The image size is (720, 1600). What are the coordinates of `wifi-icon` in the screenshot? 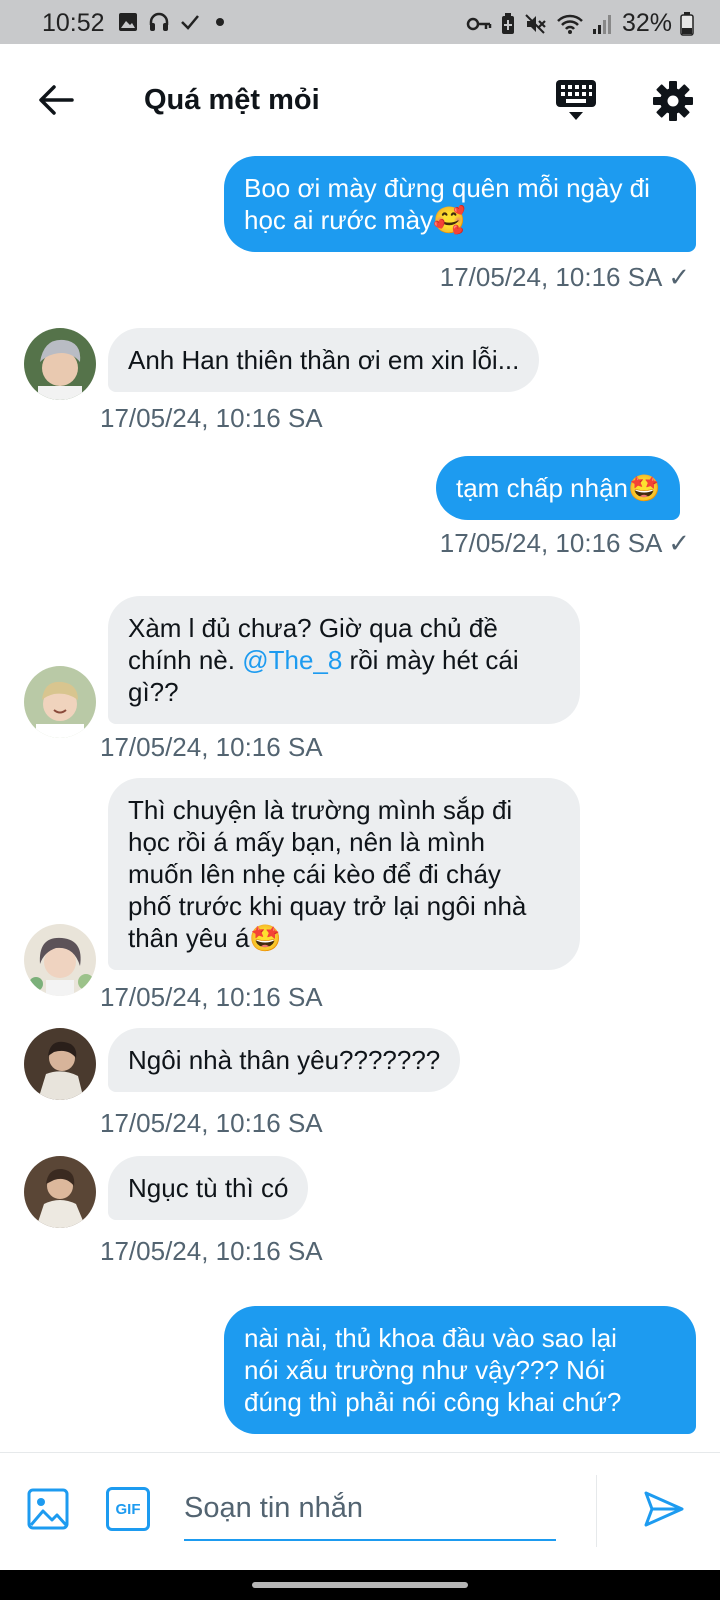 It's located at (570, 24).